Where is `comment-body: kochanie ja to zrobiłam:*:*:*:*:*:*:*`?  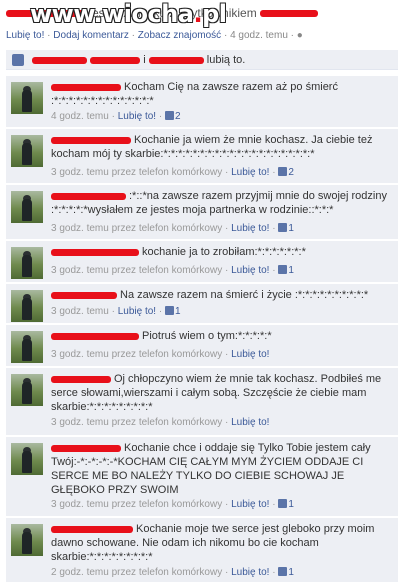
comment-body: kochanie ja to zrobiłam:*:*:*:*:*:*:* is located at coordinates (222, 252).